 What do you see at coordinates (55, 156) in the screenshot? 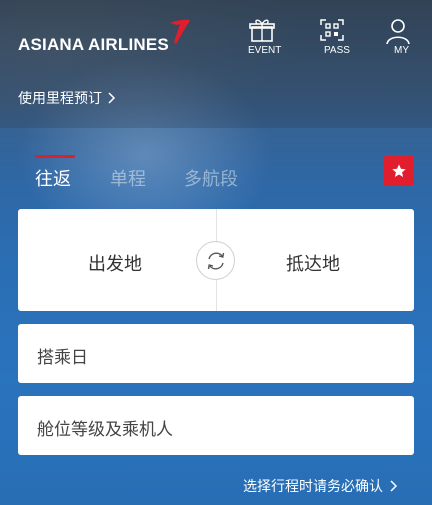
I see `active-tab-indicator` at bounding box center [55, 156].